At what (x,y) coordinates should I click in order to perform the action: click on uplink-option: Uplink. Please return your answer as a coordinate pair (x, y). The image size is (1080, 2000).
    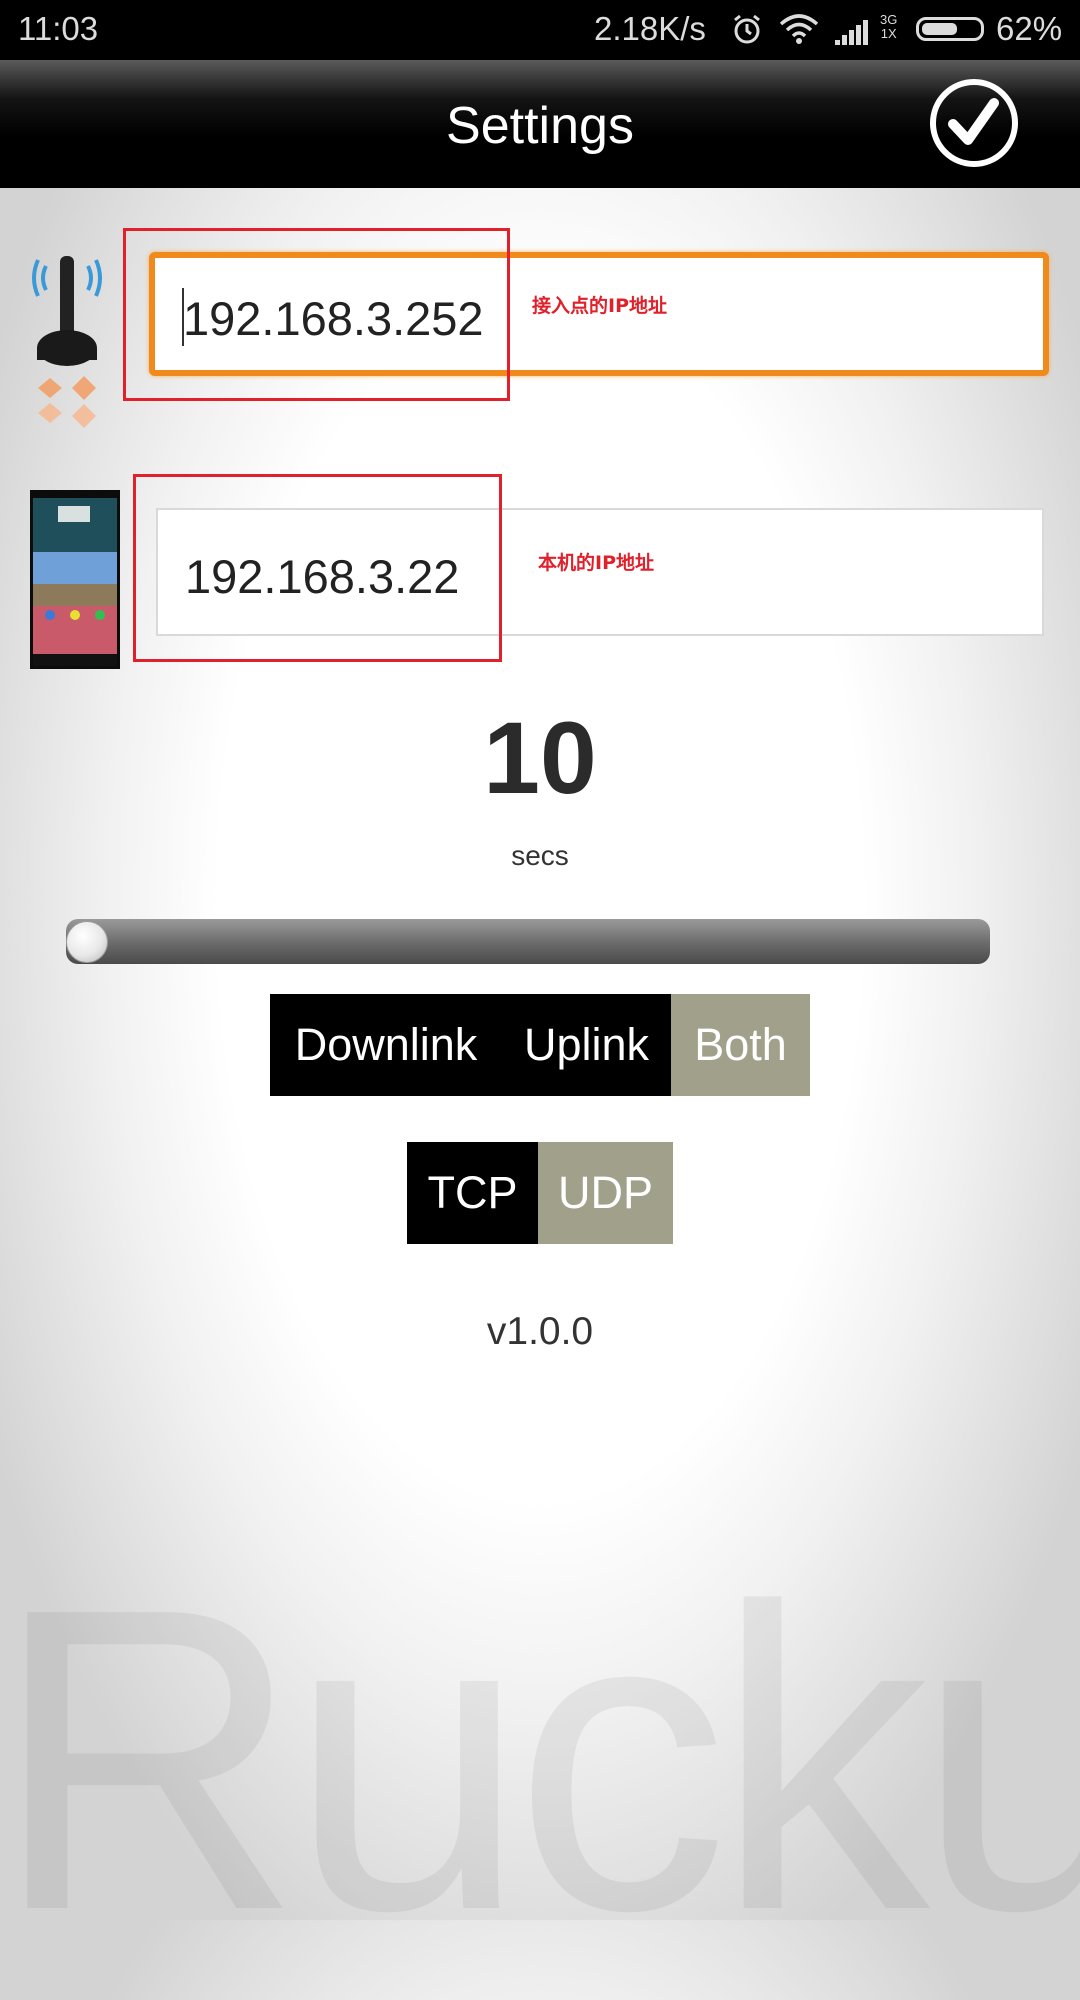
    Looking at the image, I should click on (586, 1045).